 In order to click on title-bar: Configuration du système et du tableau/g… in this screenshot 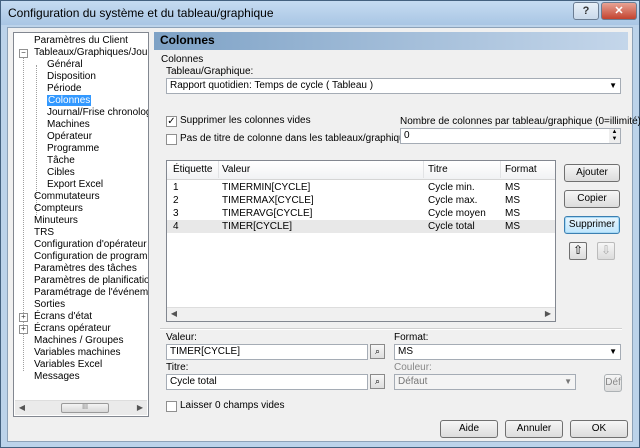, I will do `click(320, 13)`.